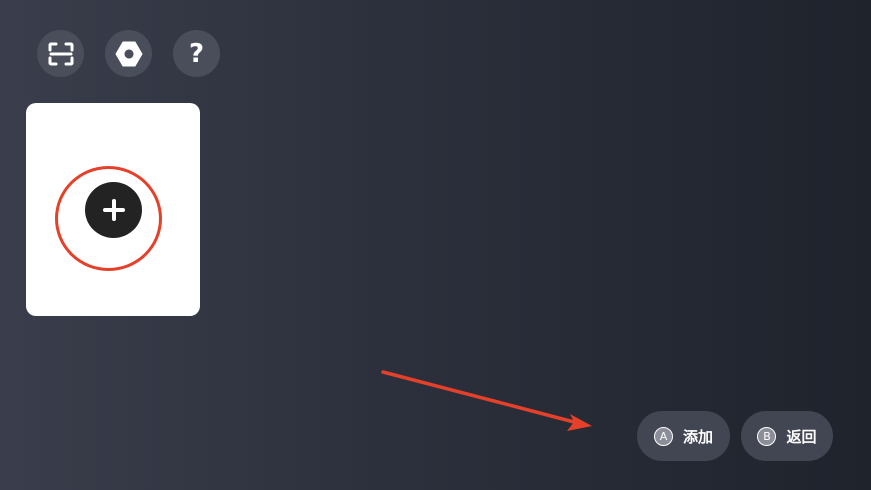  I want to click on help-icon: ?, so click(196, 53).